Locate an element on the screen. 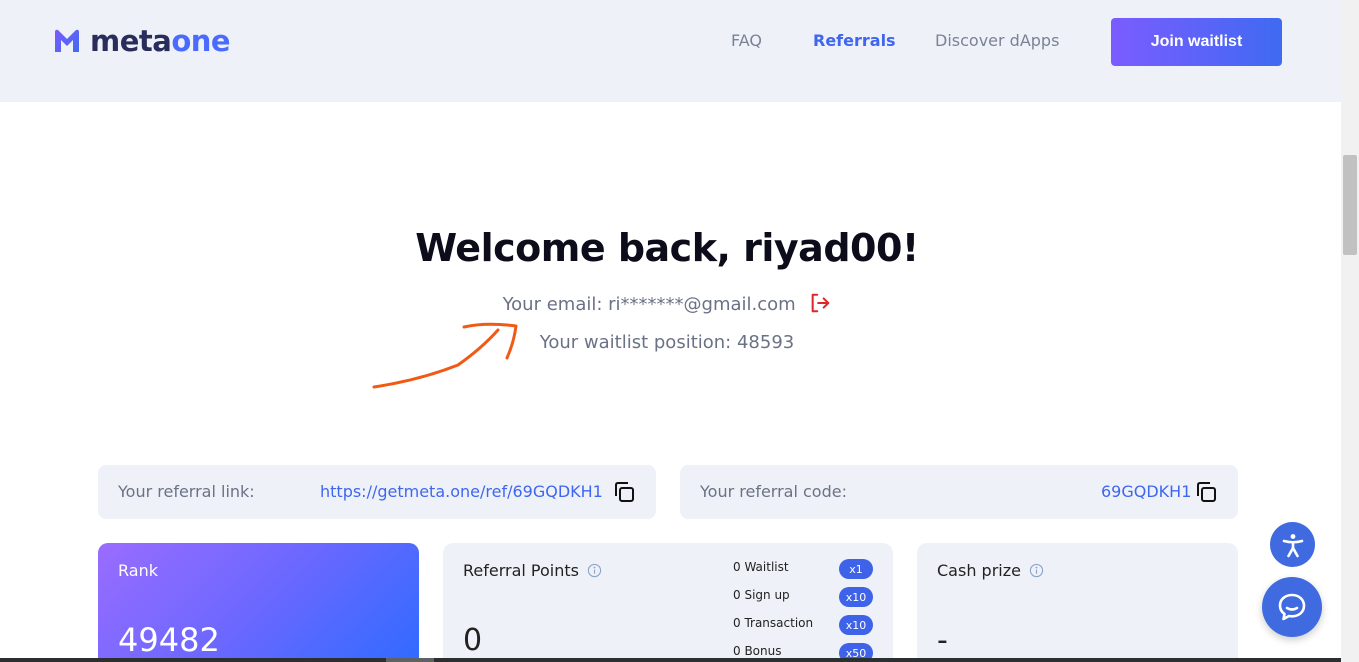 The image size is (1359, 662). email-text: Your email: ri*******@gmail.com is located at coordinates (649, 304).